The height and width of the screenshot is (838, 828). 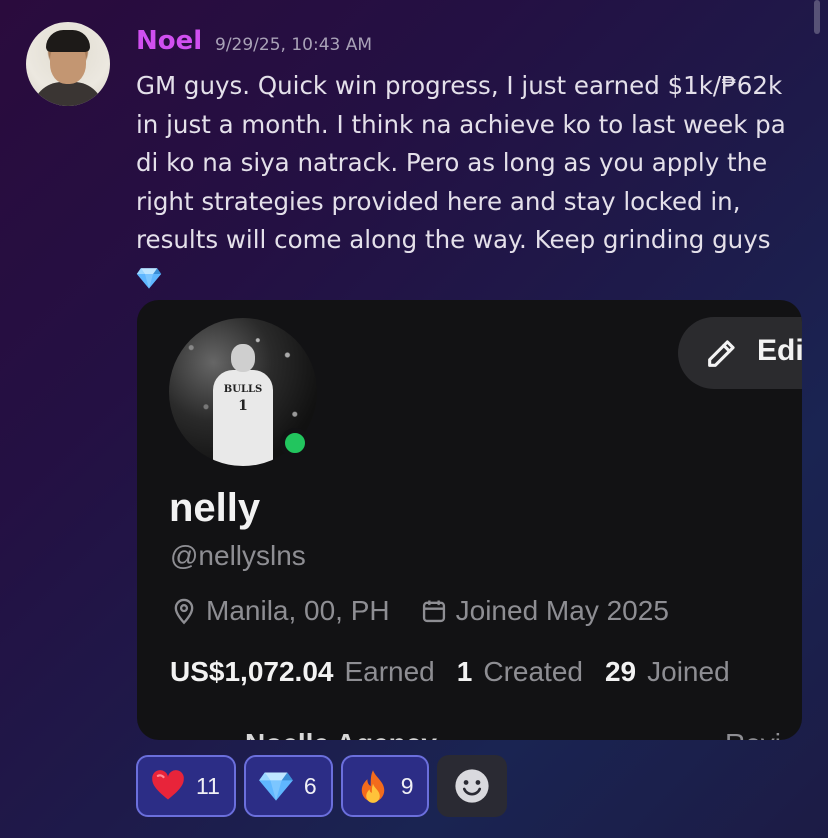 I want to click on profile-joined-date: Joined May 2025, so click(x=562, y=610).